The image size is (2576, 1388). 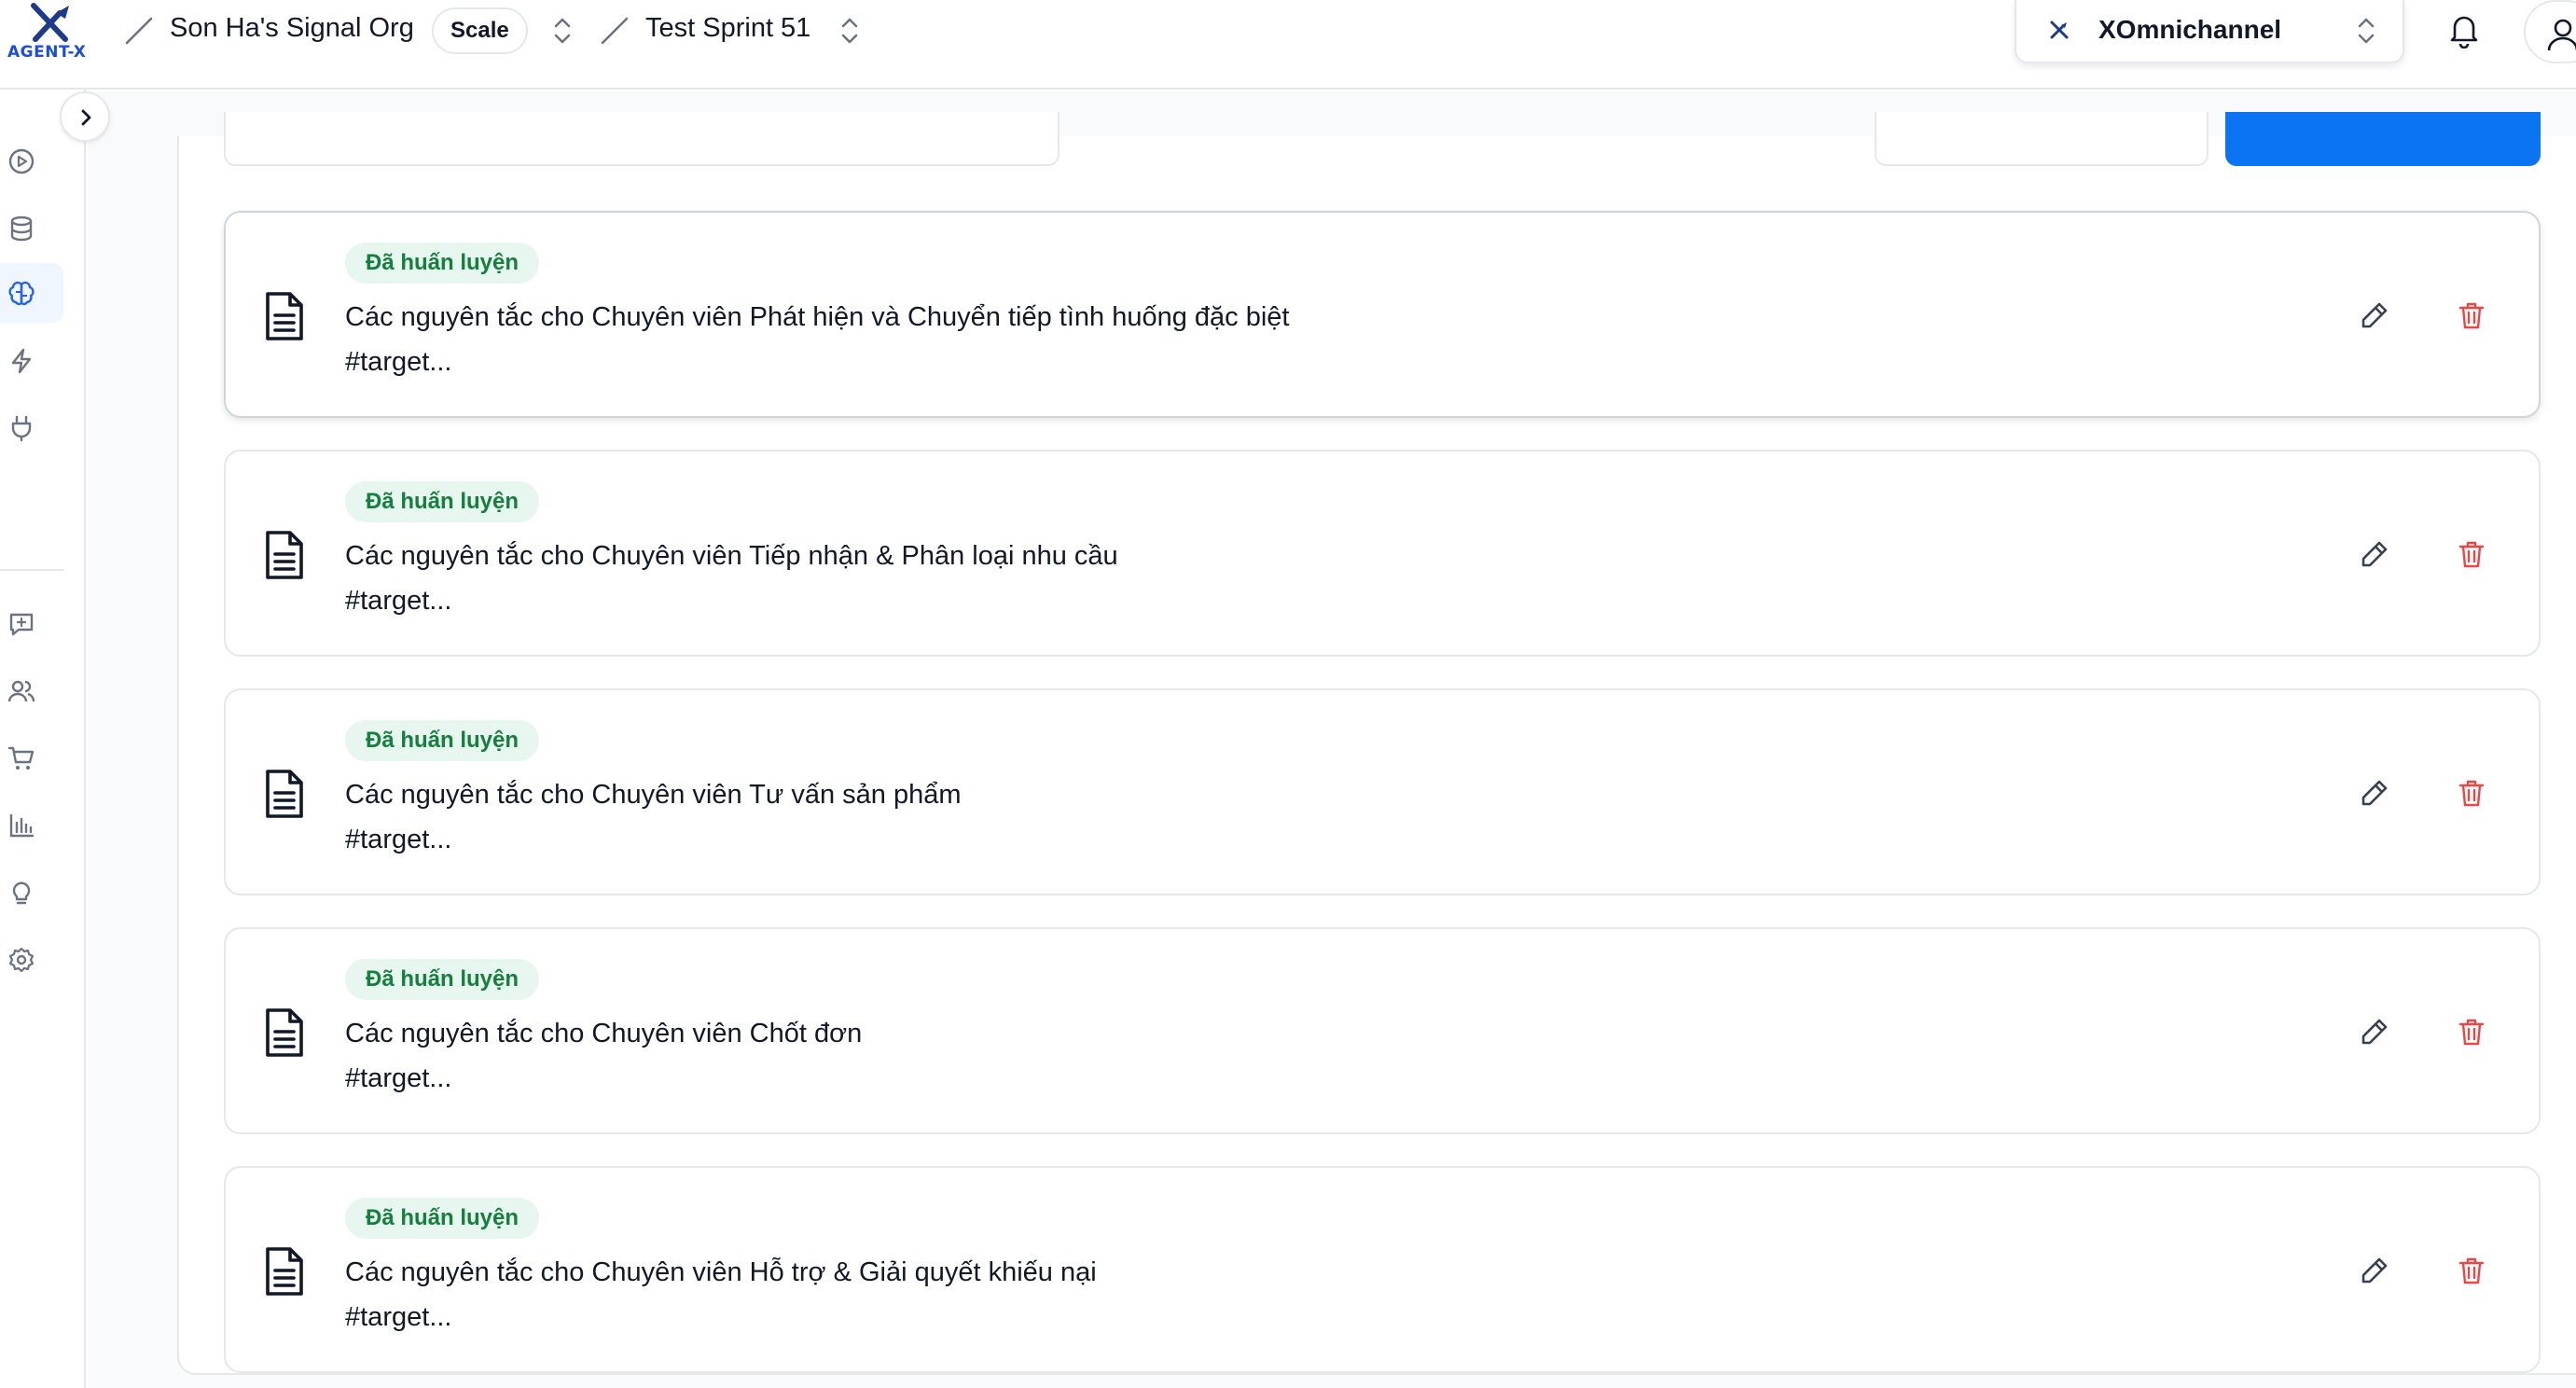 What do you see at coordinates (21, 228) in the screenshot?
I see `database-icon` at bounding box center [21, 228].